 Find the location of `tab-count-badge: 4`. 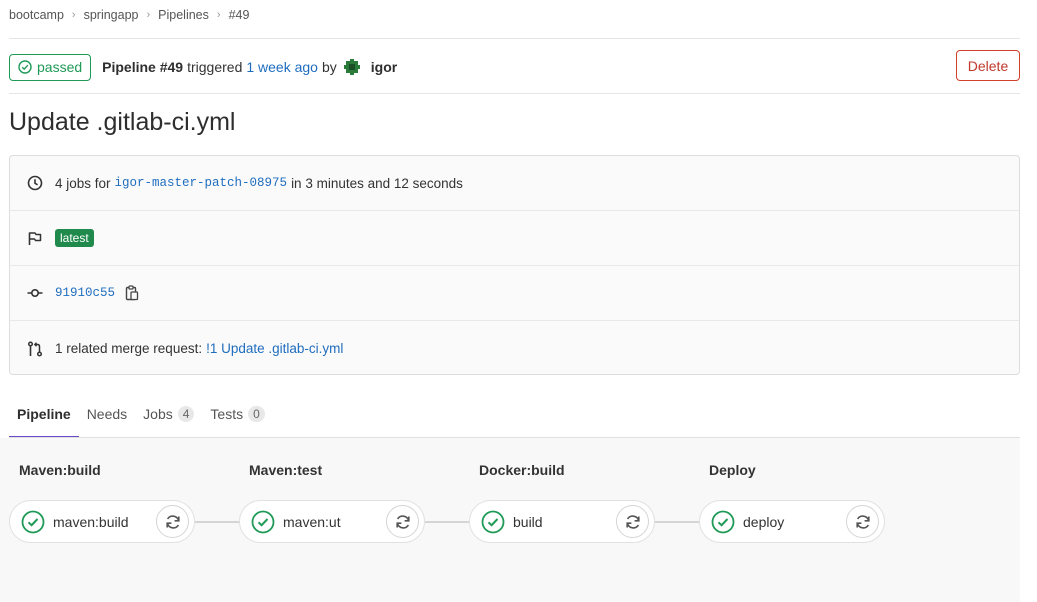

tab-count-badge: 4 is located at coordinates (186, 414).